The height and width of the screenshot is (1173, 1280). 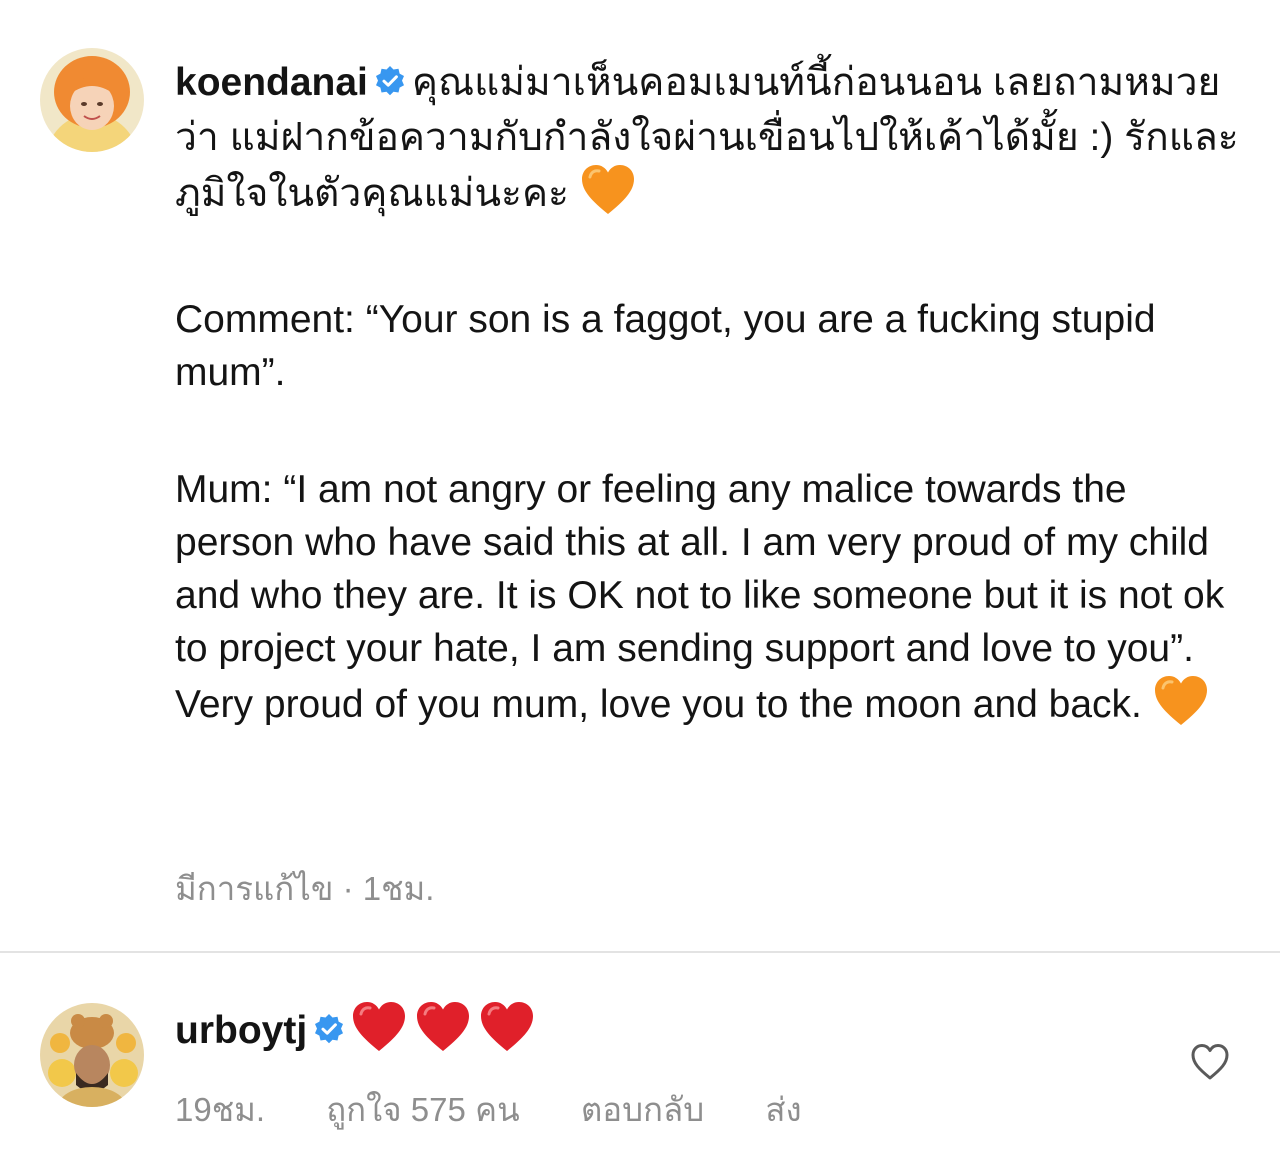 I want to click on like-button, so click(x=1210, y=1064).